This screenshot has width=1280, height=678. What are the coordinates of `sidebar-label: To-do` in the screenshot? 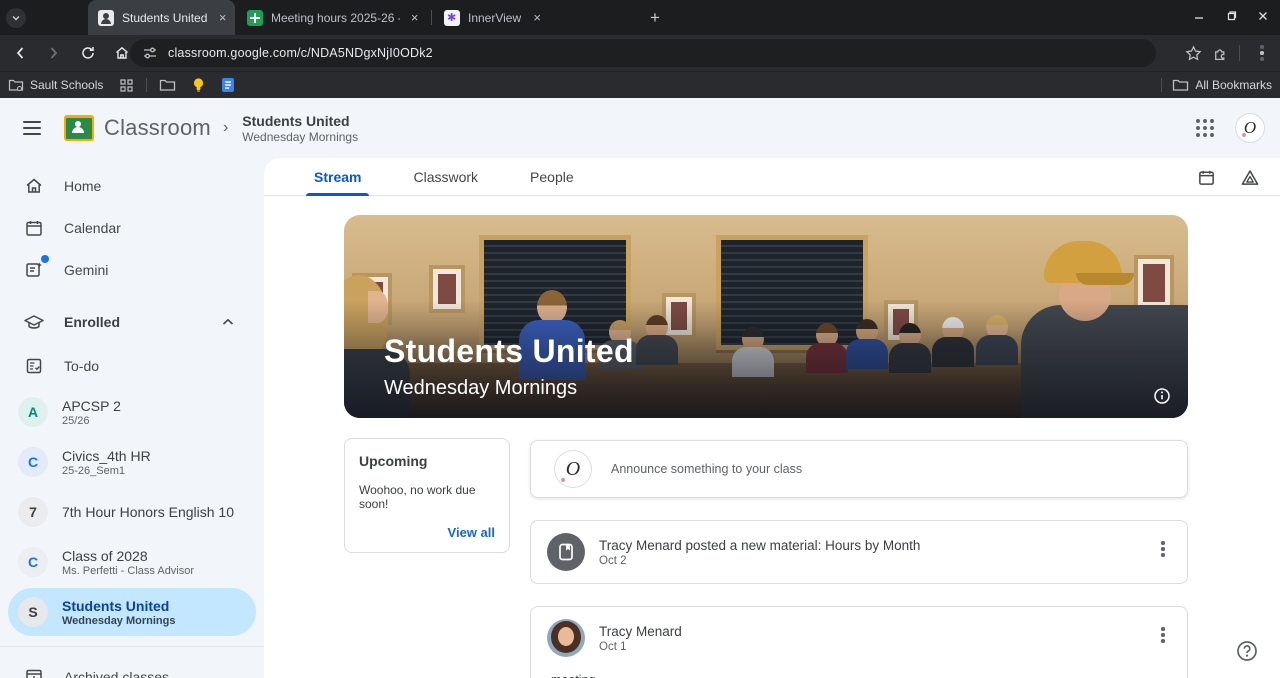 It's located at (82, 366).